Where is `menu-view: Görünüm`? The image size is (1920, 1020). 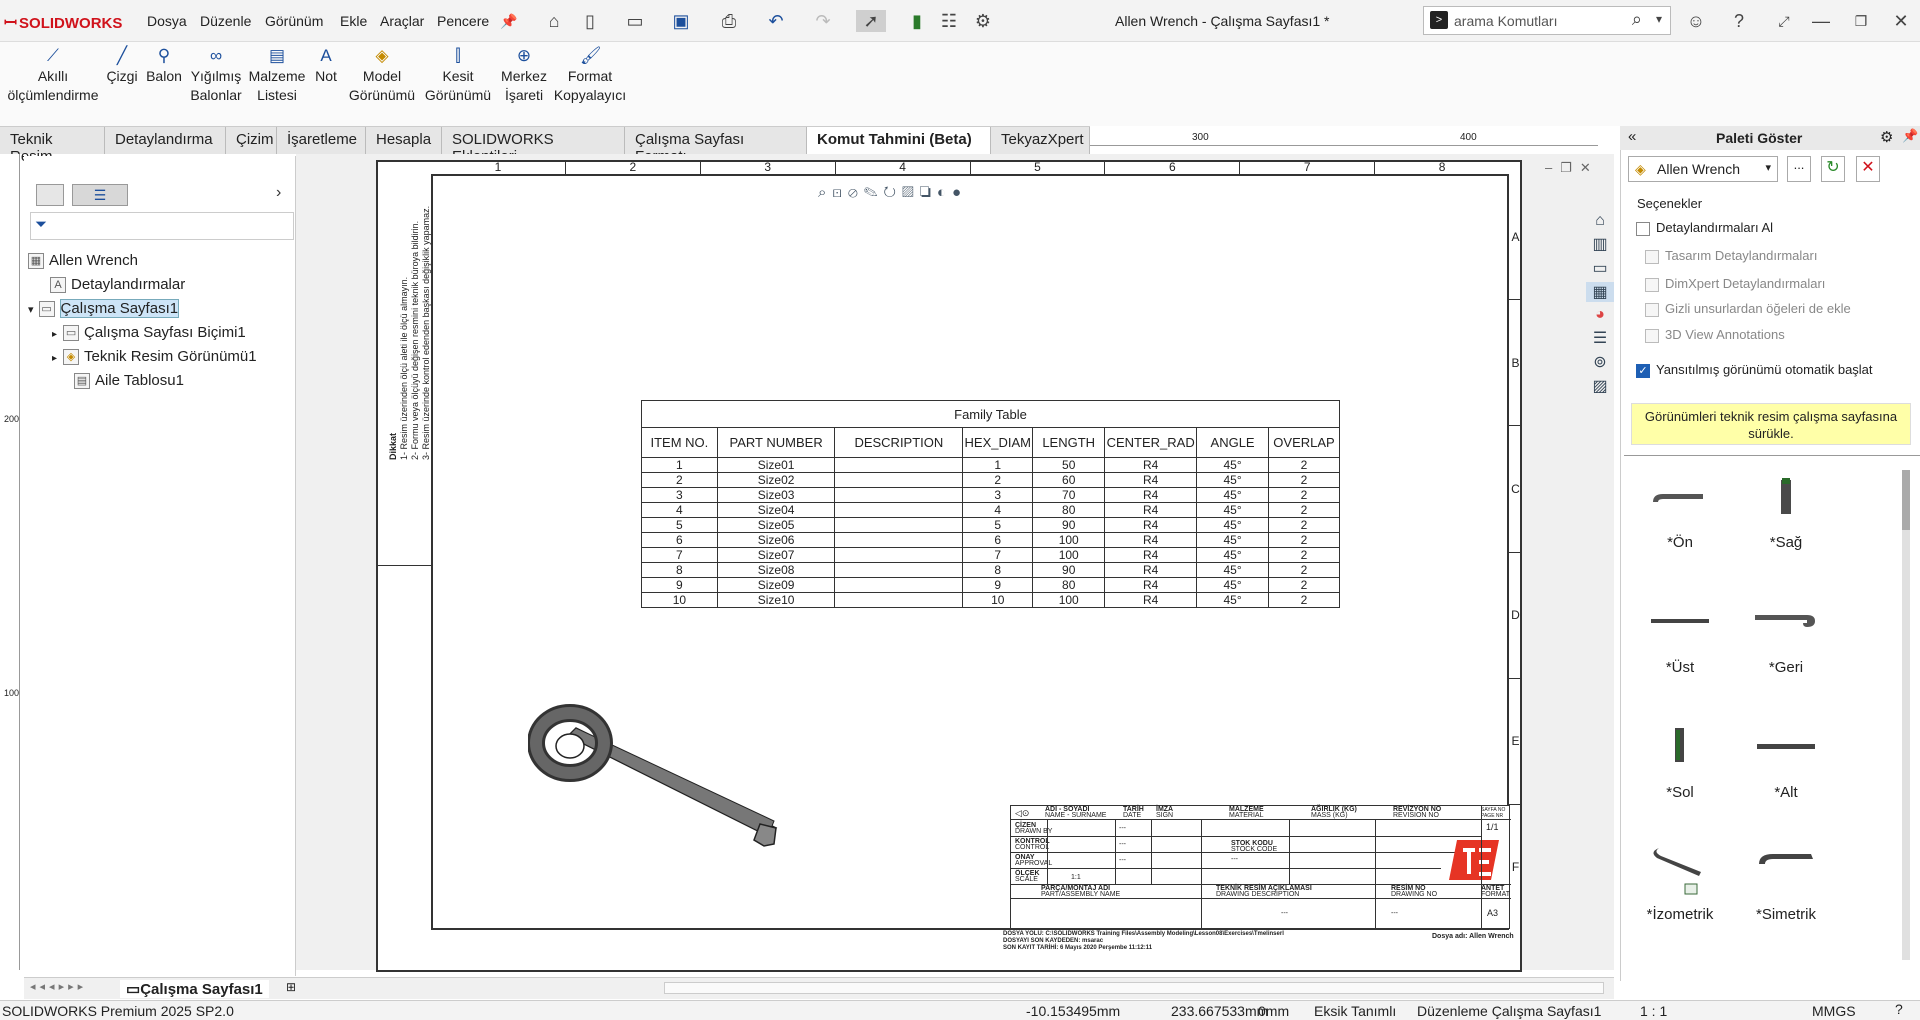
menu-view: Görünüm is located at coordinates (294, 21).